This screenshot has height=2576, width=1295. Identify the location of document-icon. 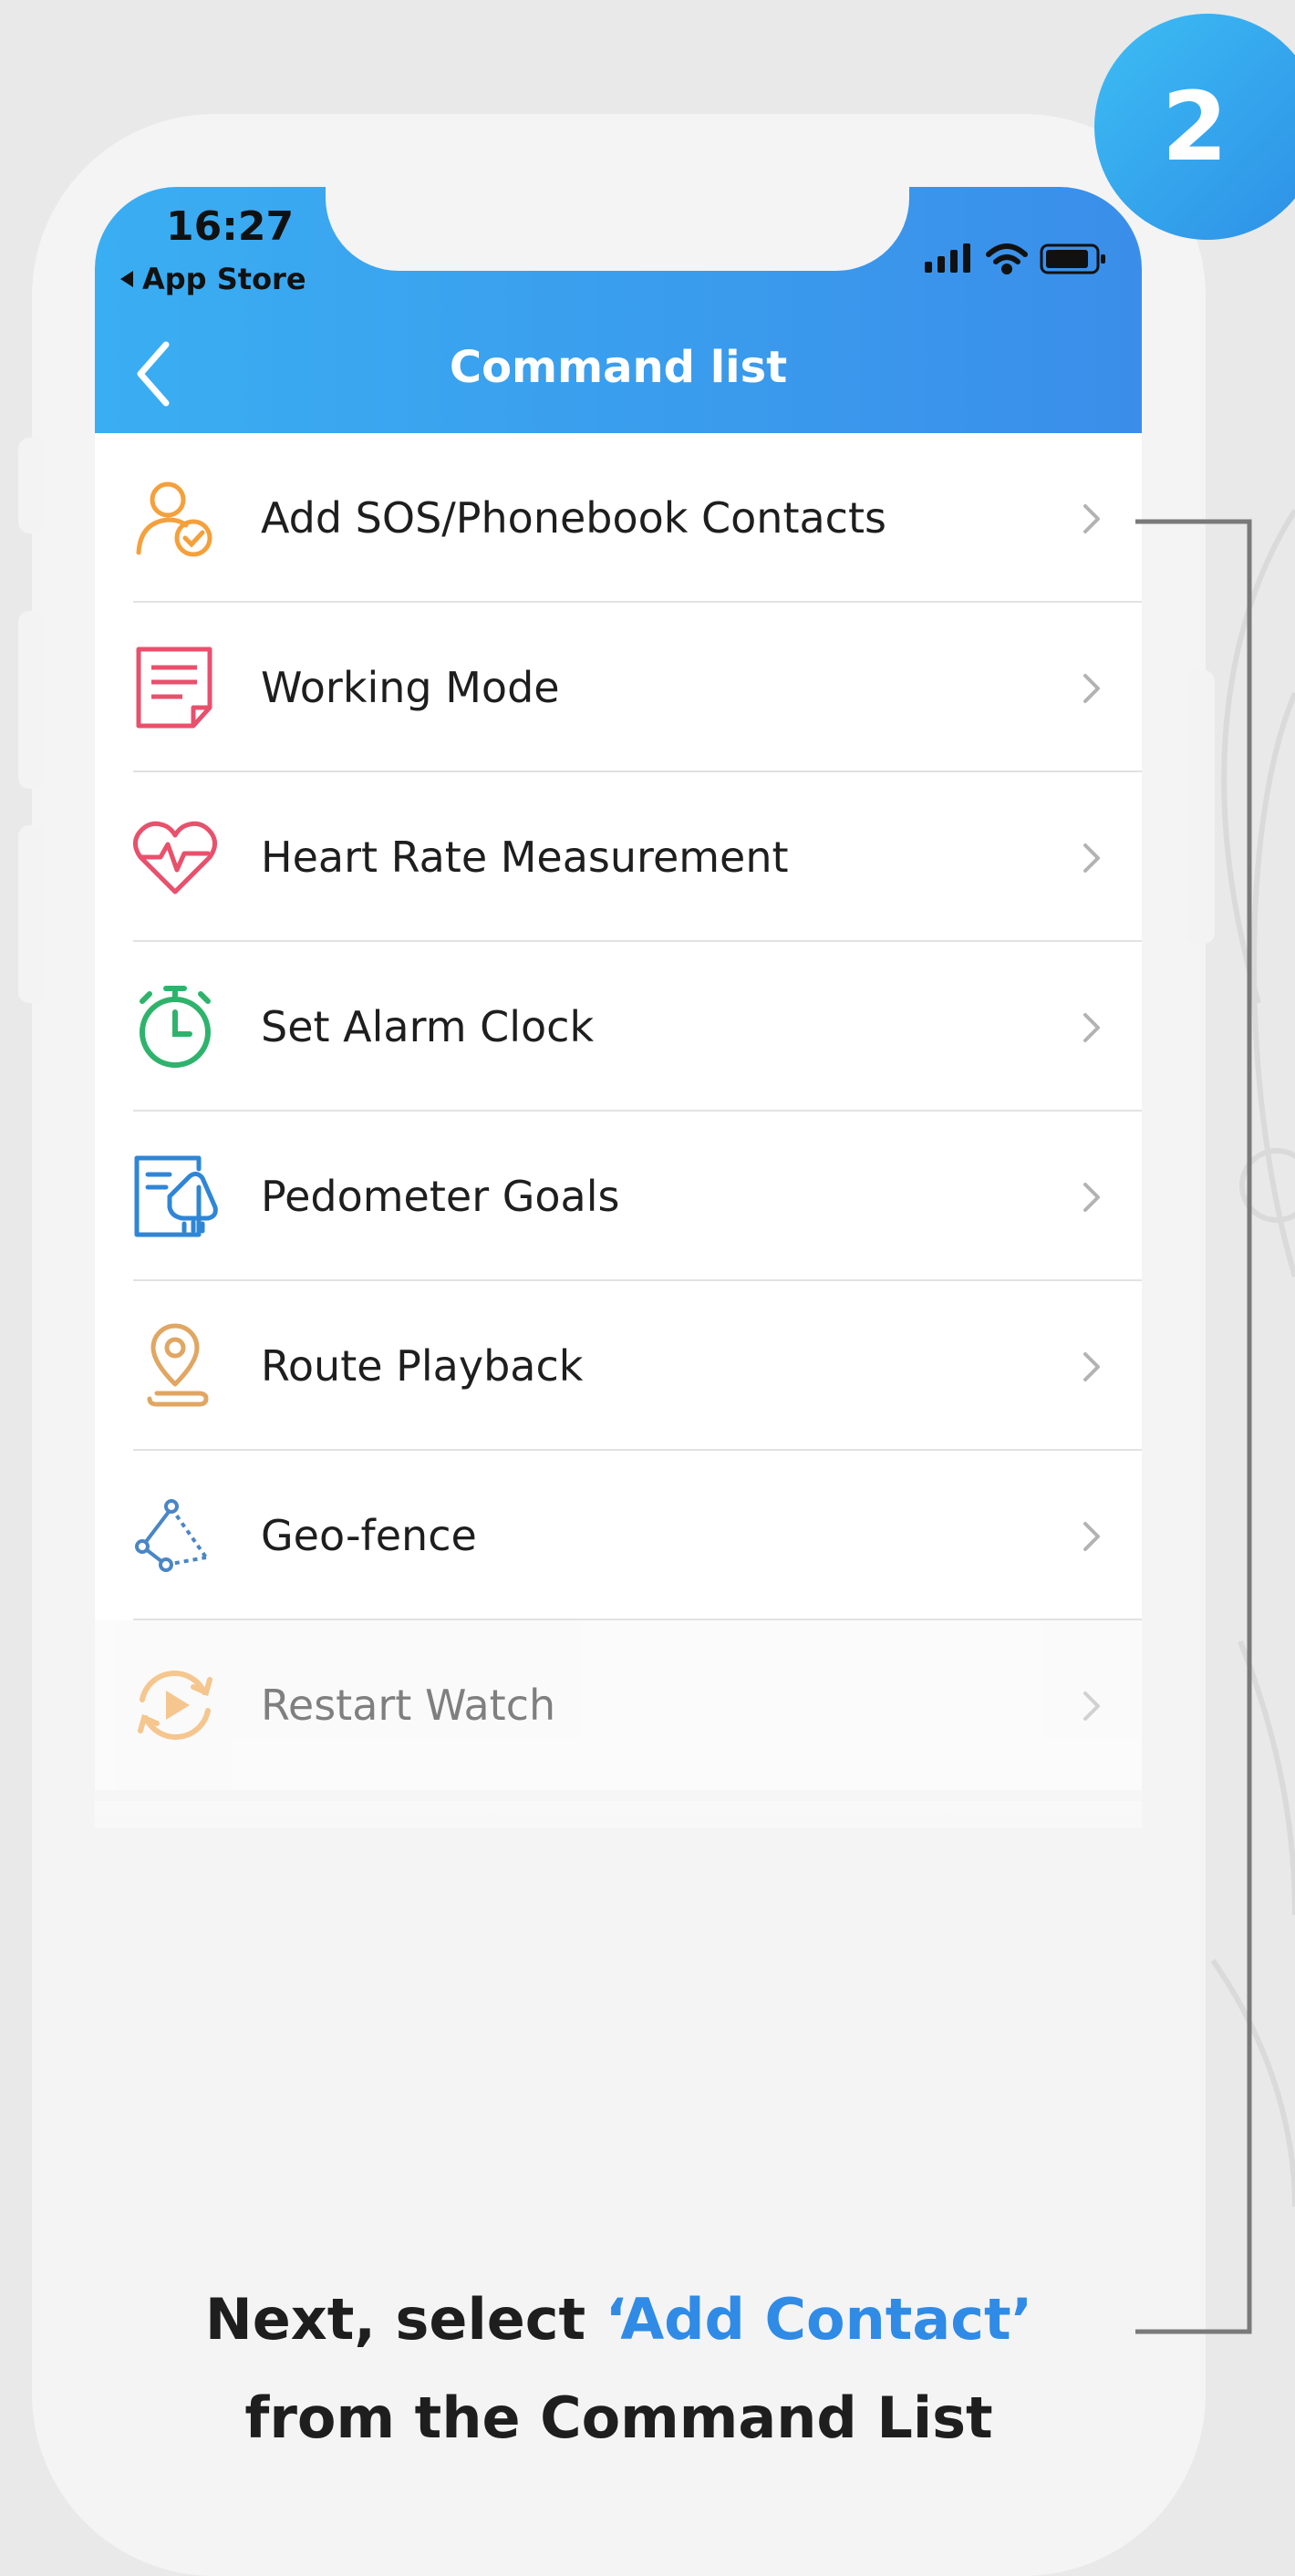
(174, 688).